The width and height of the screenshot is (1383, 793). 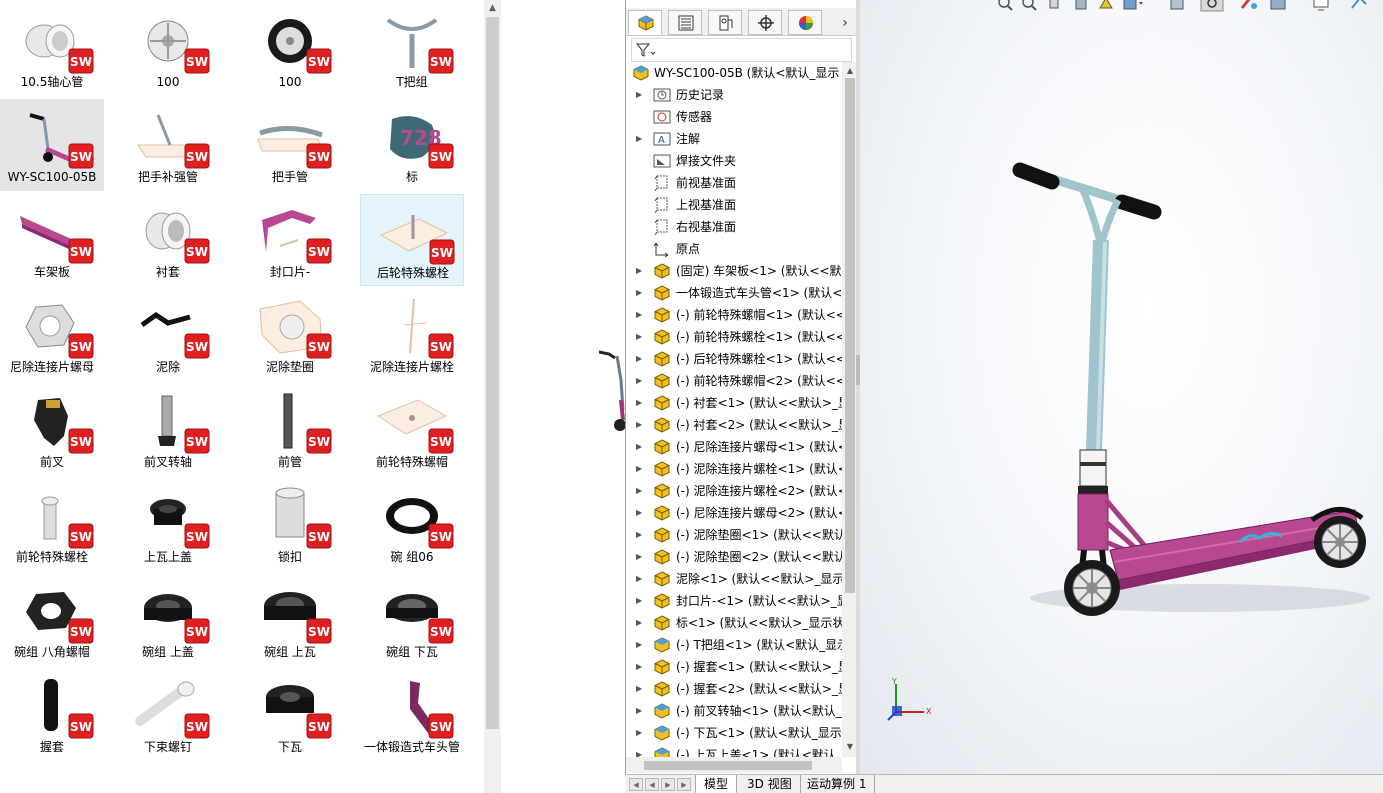 I want to click on file-tile: SW 下束螺钉, so click(x=168, y=715).